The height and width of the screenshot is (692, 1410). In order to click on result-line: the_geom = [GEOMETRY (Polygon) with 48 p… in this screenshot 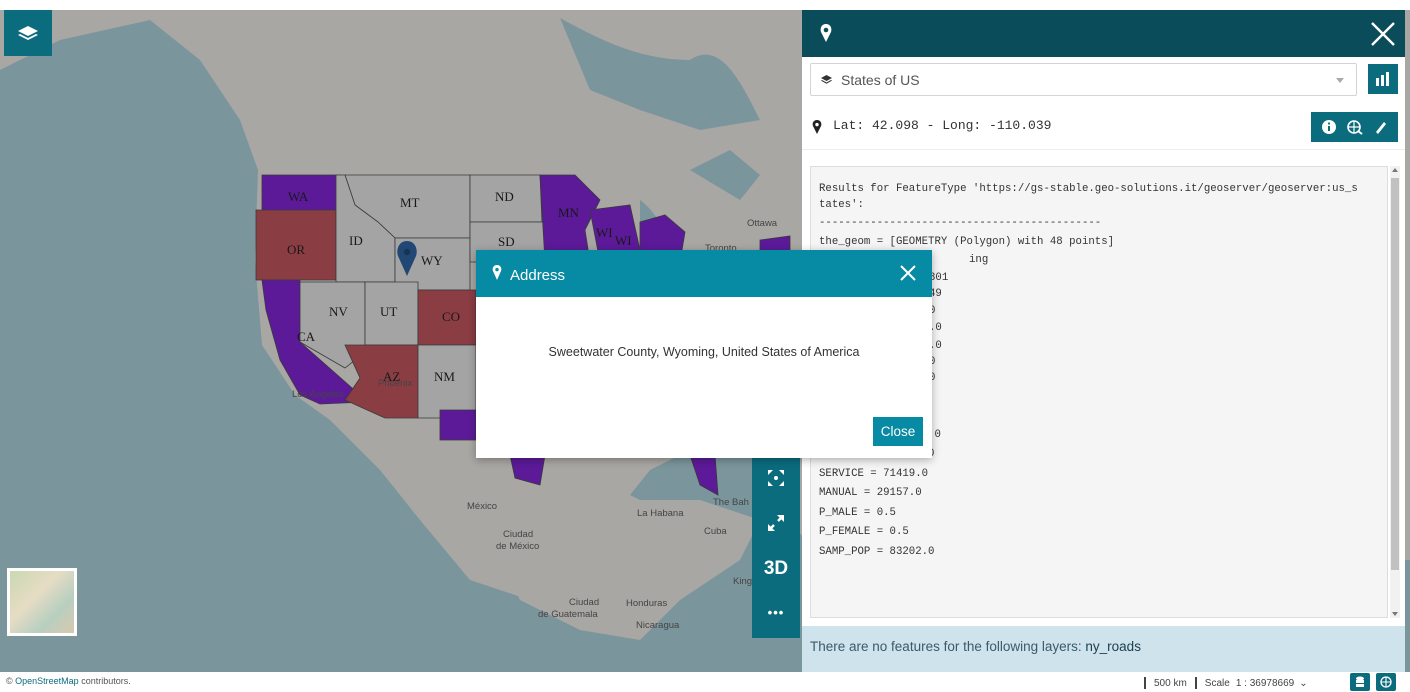, I will do `click(967, 242)`.